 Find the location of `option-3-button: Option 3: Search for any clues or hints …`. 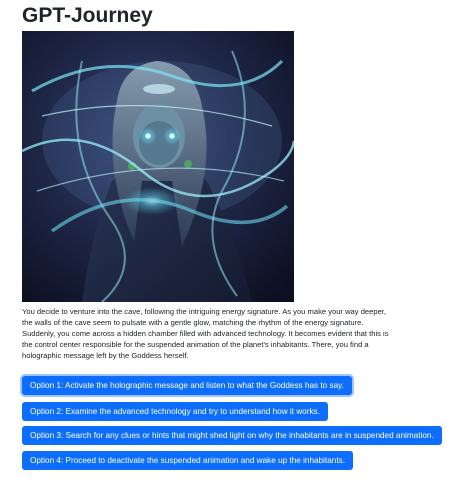

option-3-button: Option 3: Search for any clues or hints … is located at coordinates (232, 435).